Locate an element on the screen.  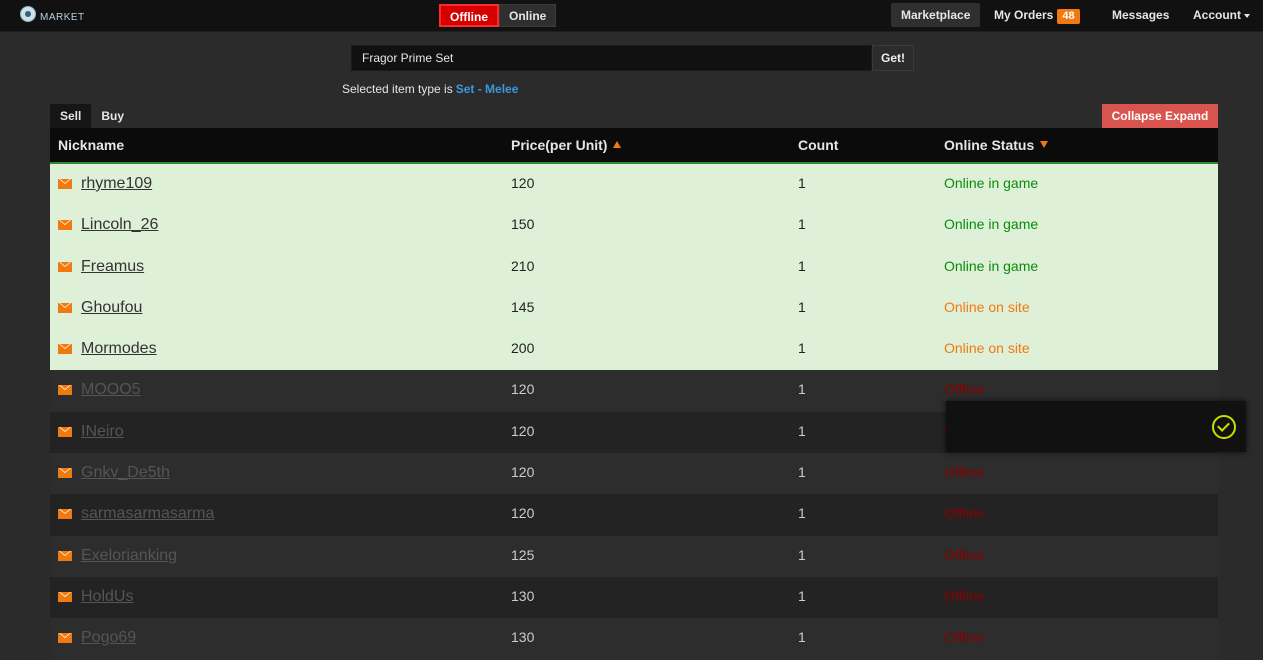
nickname-link: HoldUs is located at coordinates (107, 597).